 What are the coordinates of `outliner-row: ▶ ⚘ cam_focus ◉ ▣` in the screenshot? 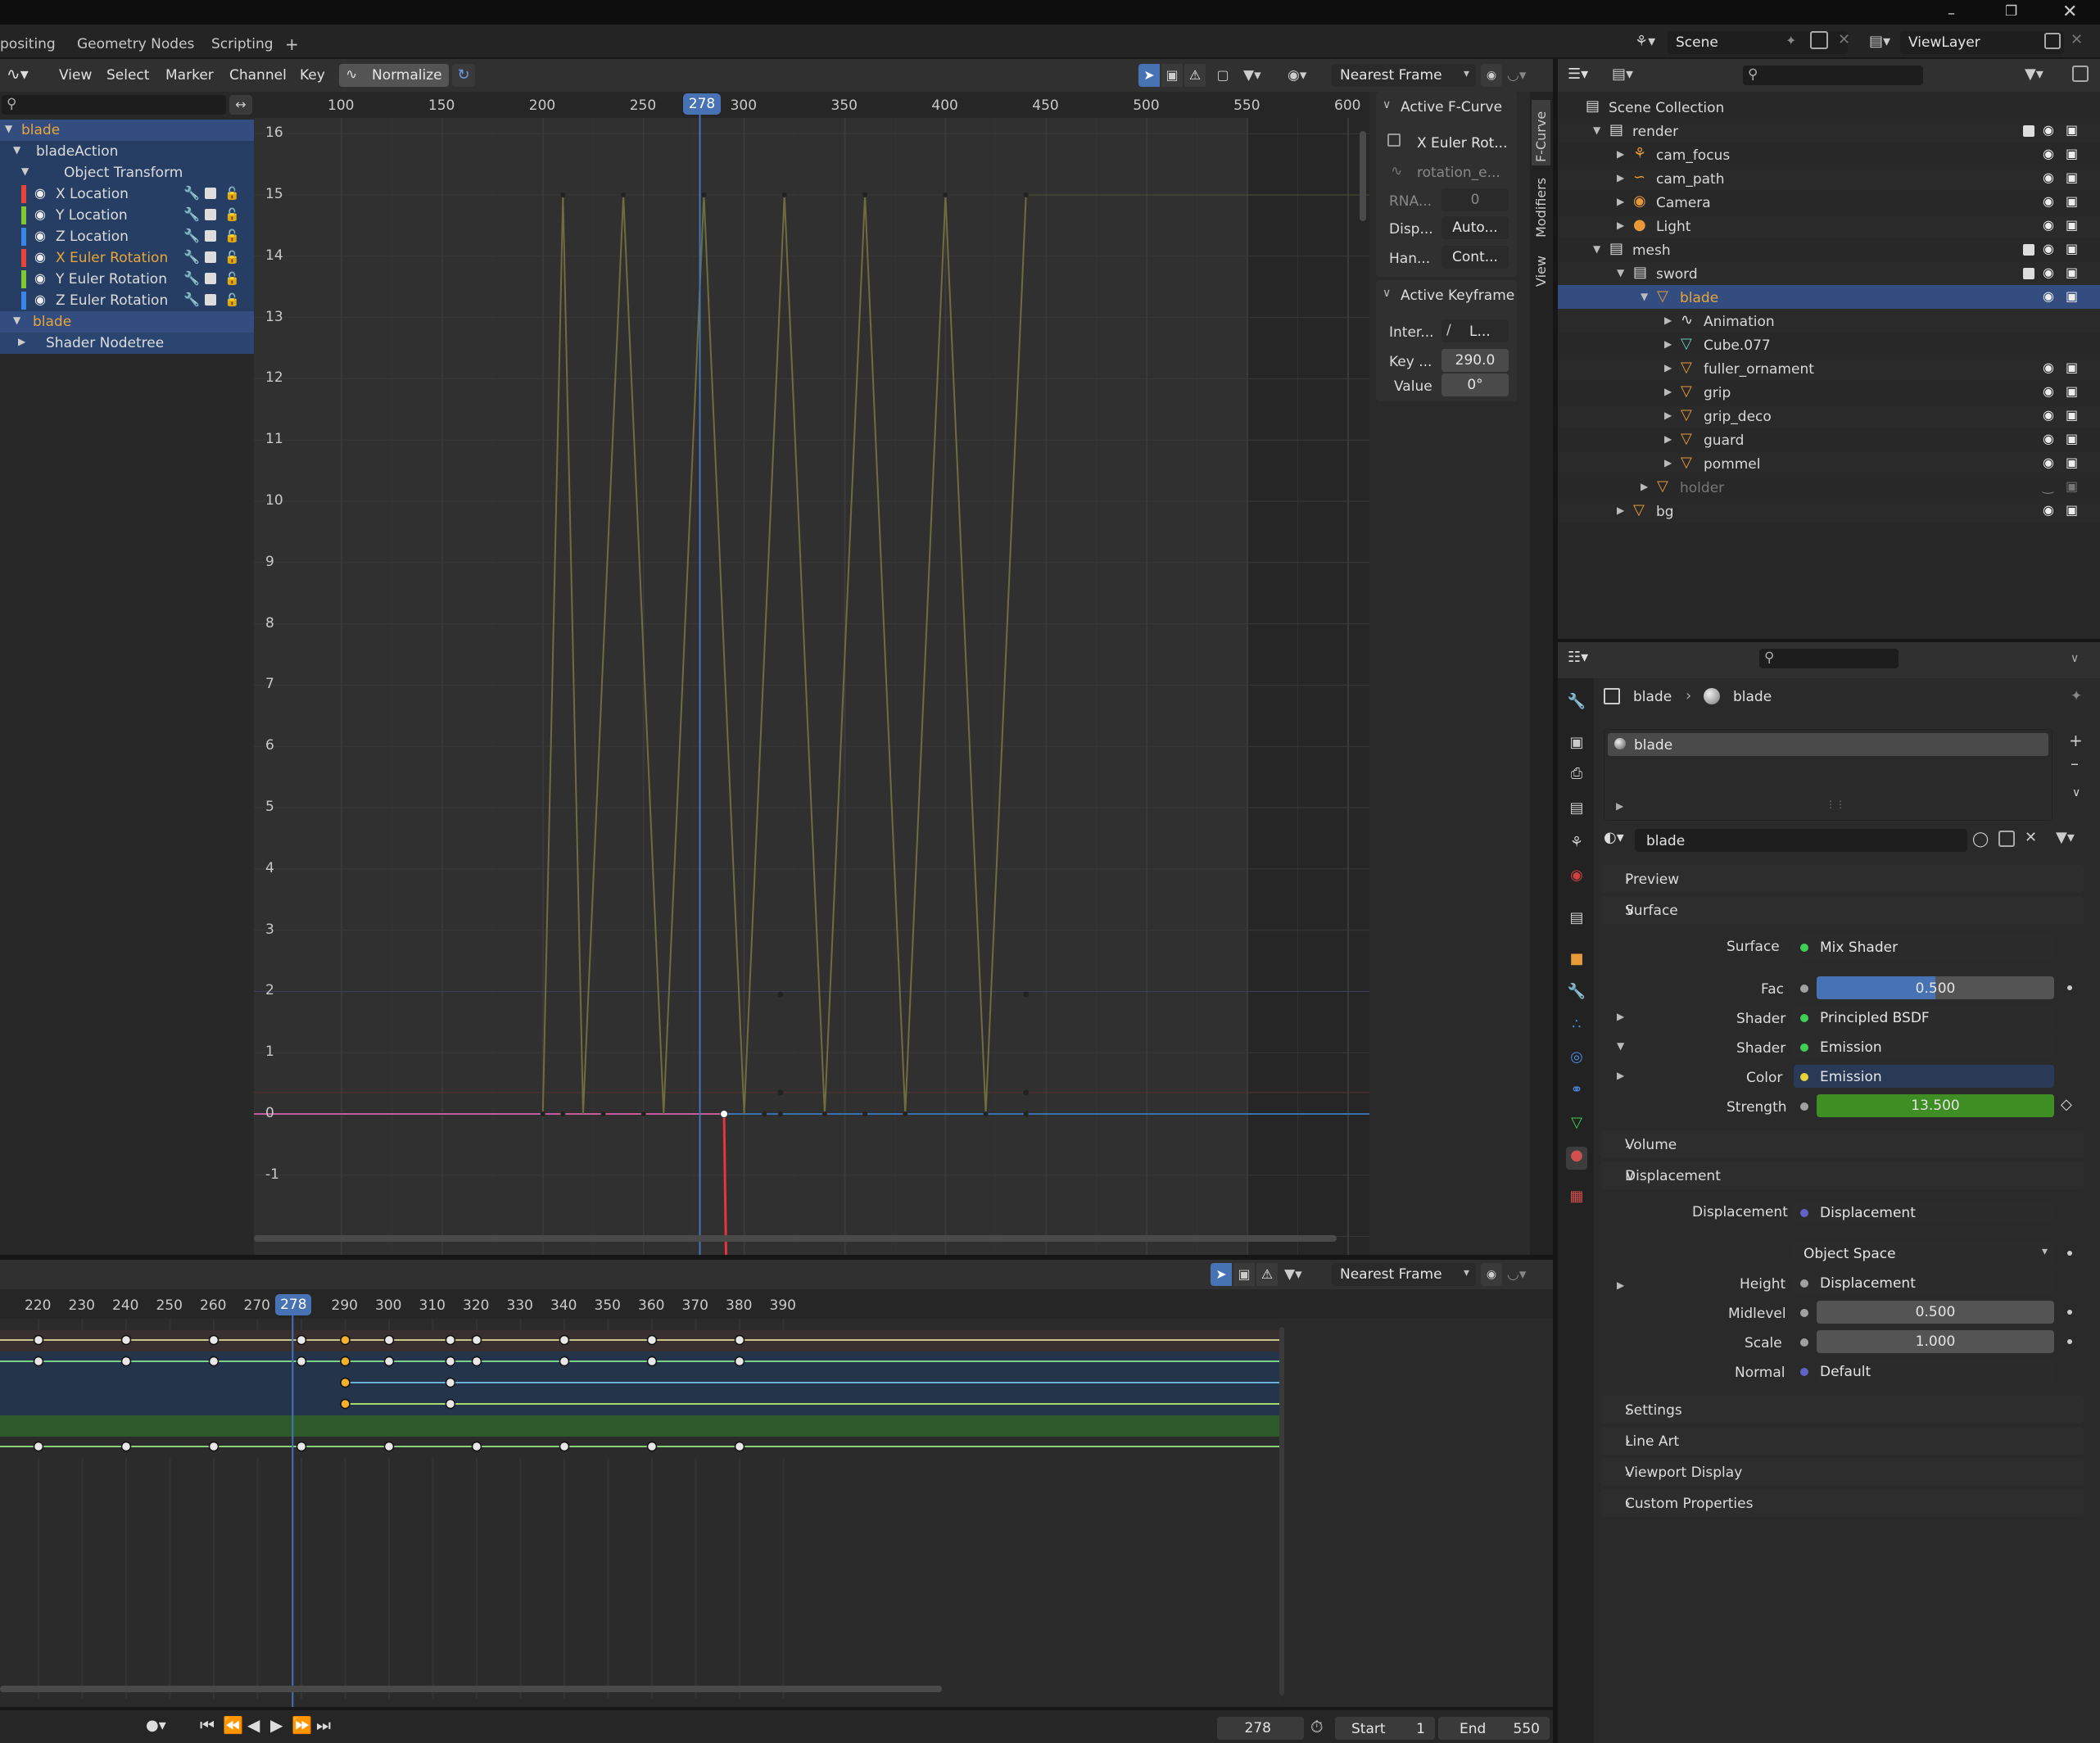 It's located at (1829, 154).